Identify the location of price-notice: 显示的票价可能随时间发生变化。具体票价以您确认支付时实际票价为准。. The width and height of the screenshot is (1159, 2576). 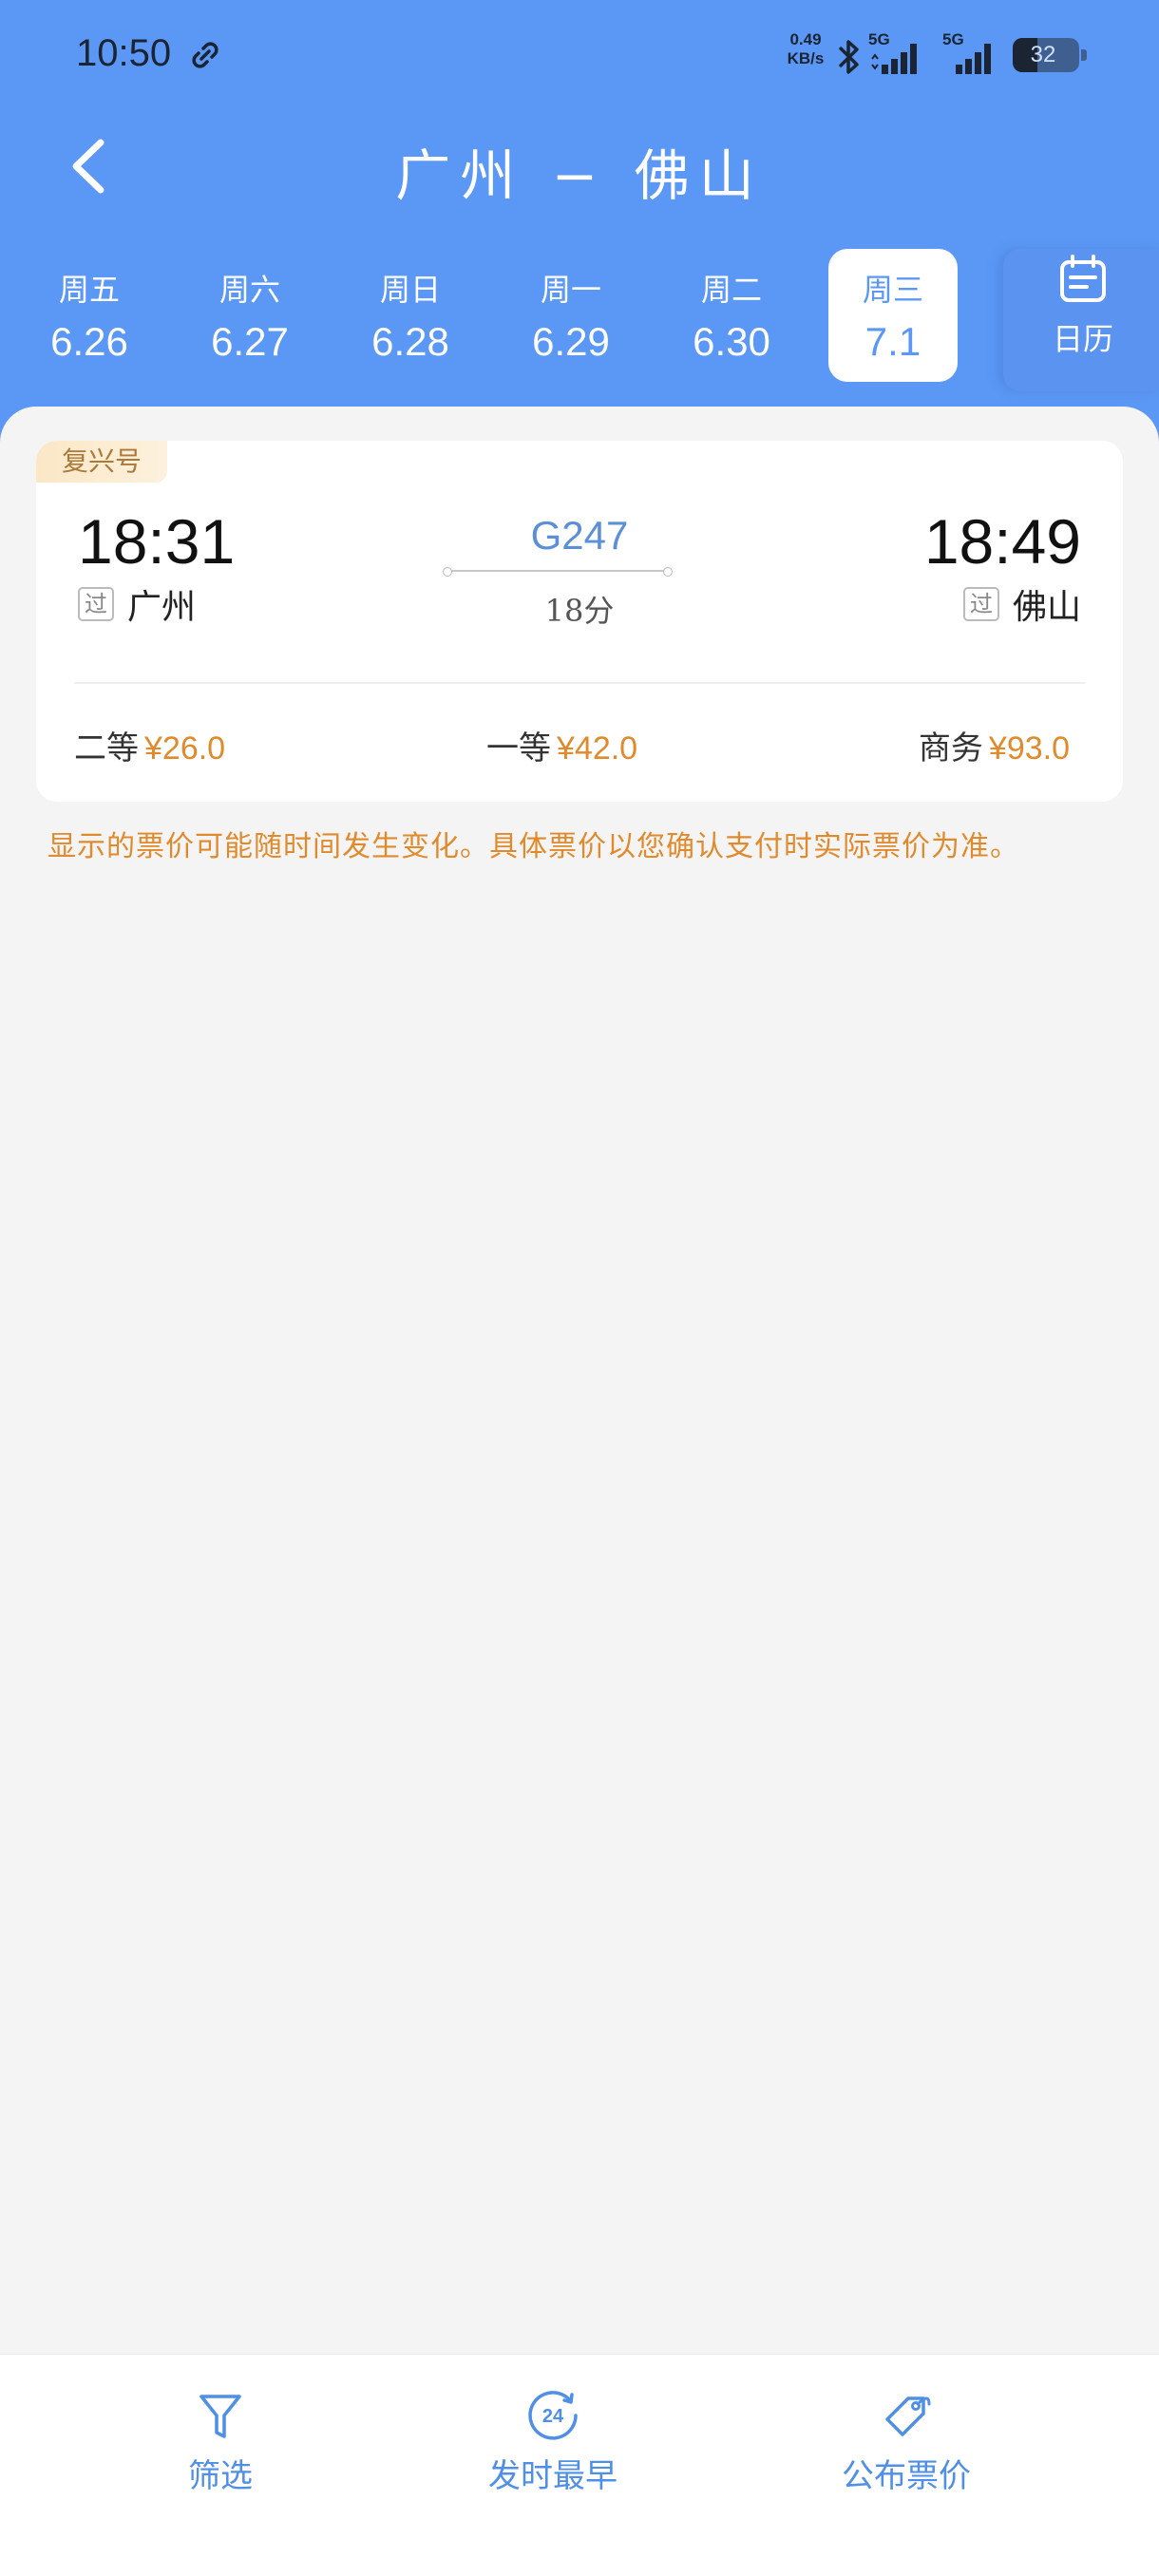
(533, 846).